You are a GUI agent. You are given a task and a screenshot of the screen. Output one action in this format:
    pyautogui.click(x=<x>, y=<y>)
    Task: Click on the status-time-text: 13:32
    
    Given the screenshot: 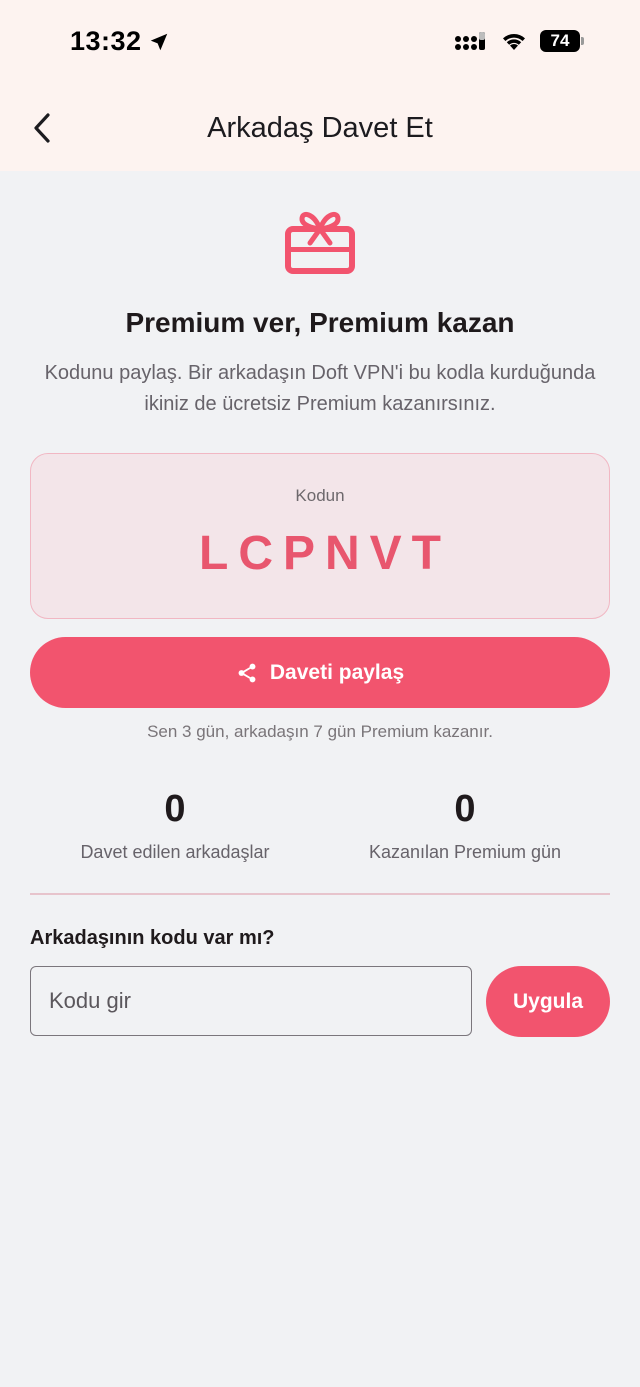 What is the action you would take?
    pyautogui.click(x=106, y=41)
    